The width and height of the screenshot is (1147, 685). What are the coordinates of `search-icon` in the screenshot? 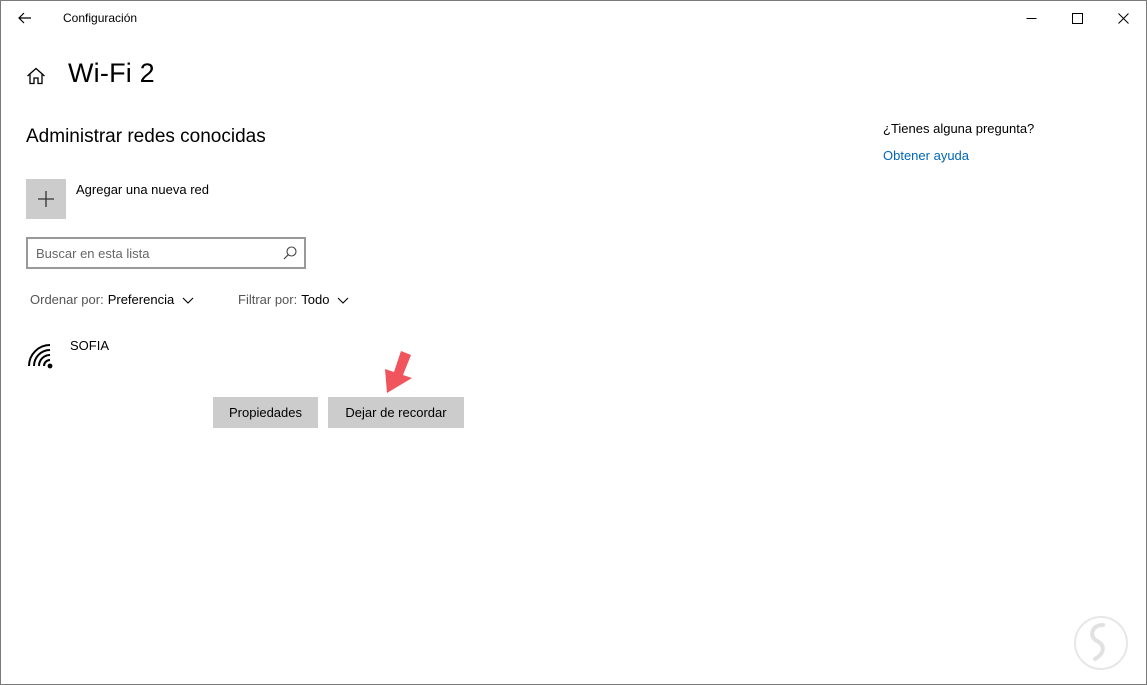 It's located at (290, 253).